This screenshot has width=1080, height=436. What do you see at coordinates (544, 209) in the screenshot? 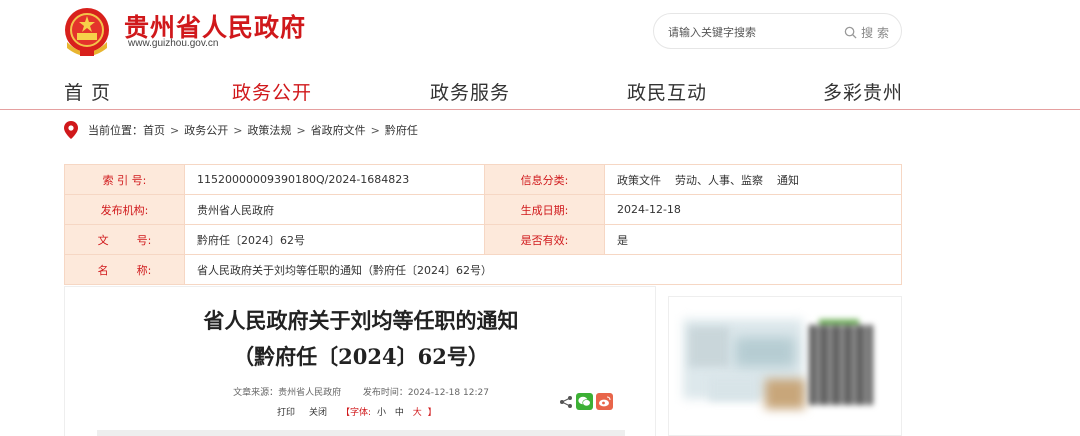
I see `generated-date-label: 生成日期:` at bounding box center [544, 209].